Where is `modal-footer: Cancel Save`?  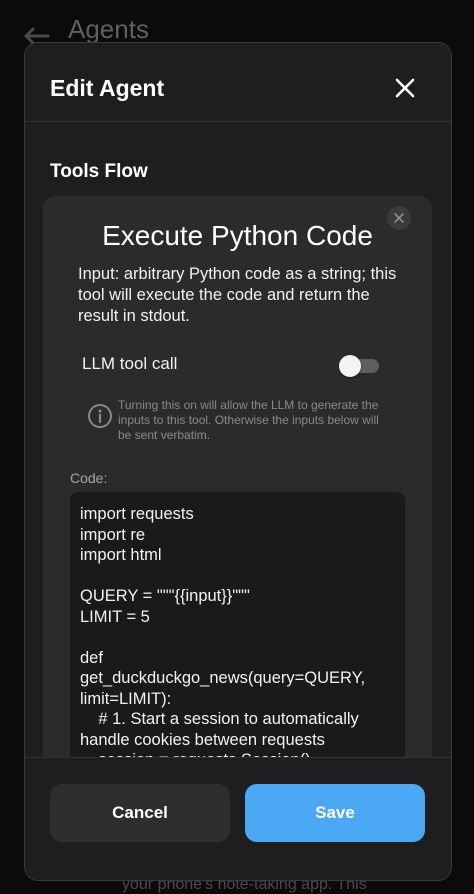 modal-footer: Cancel Save is located at coordinates (238, 818).